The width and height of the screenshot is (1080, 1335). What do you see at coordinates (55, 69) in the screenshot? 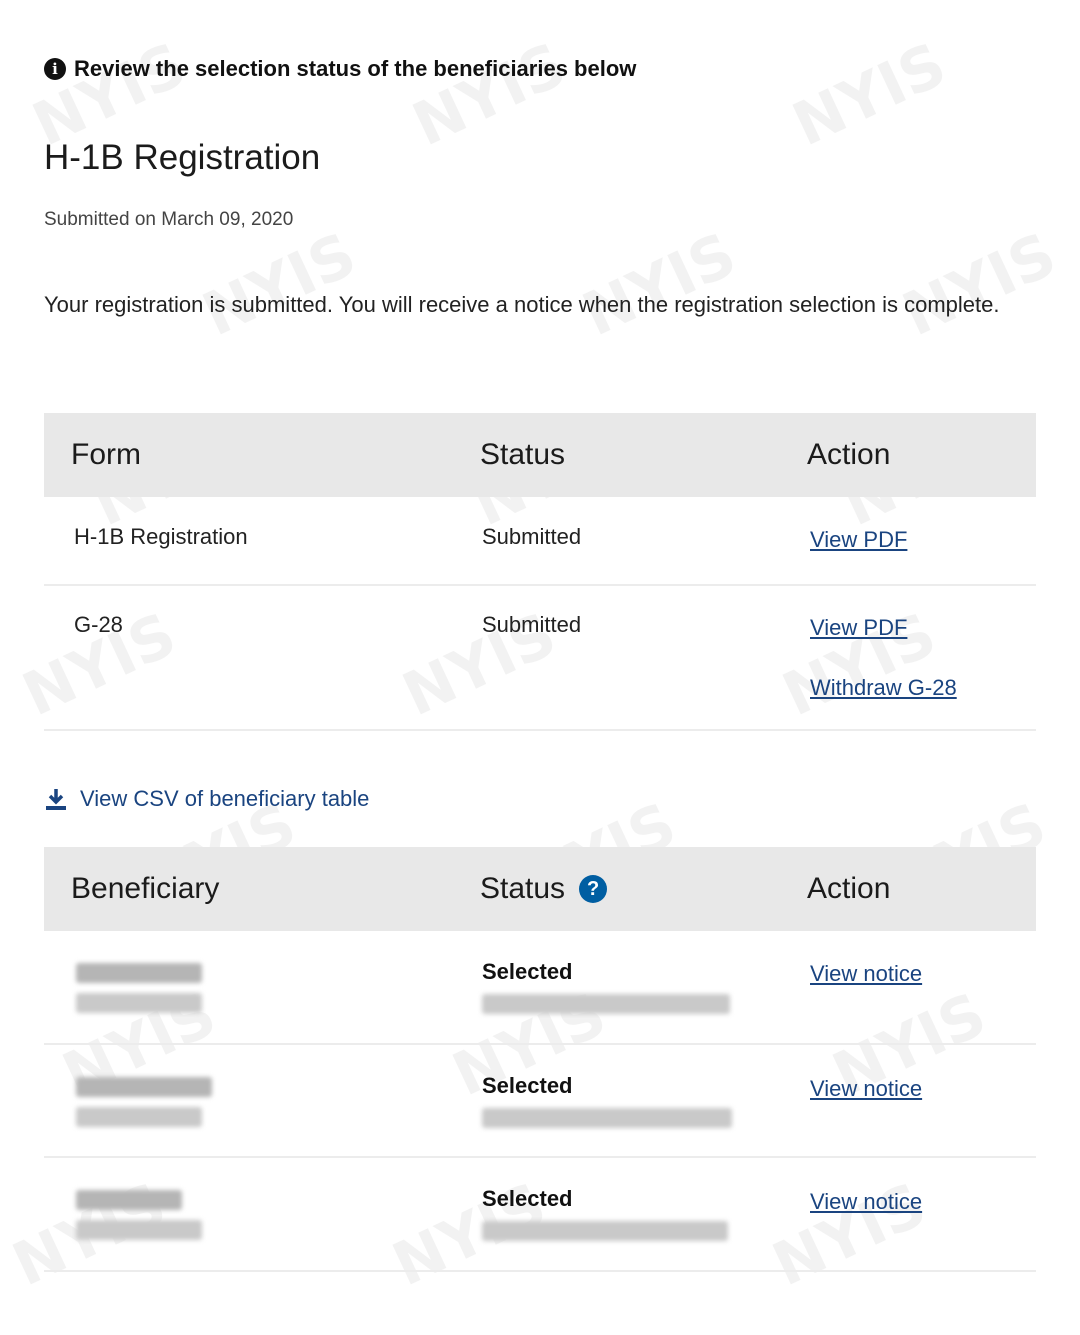
I see `info-icon: i` at bounding box center [55, 69].